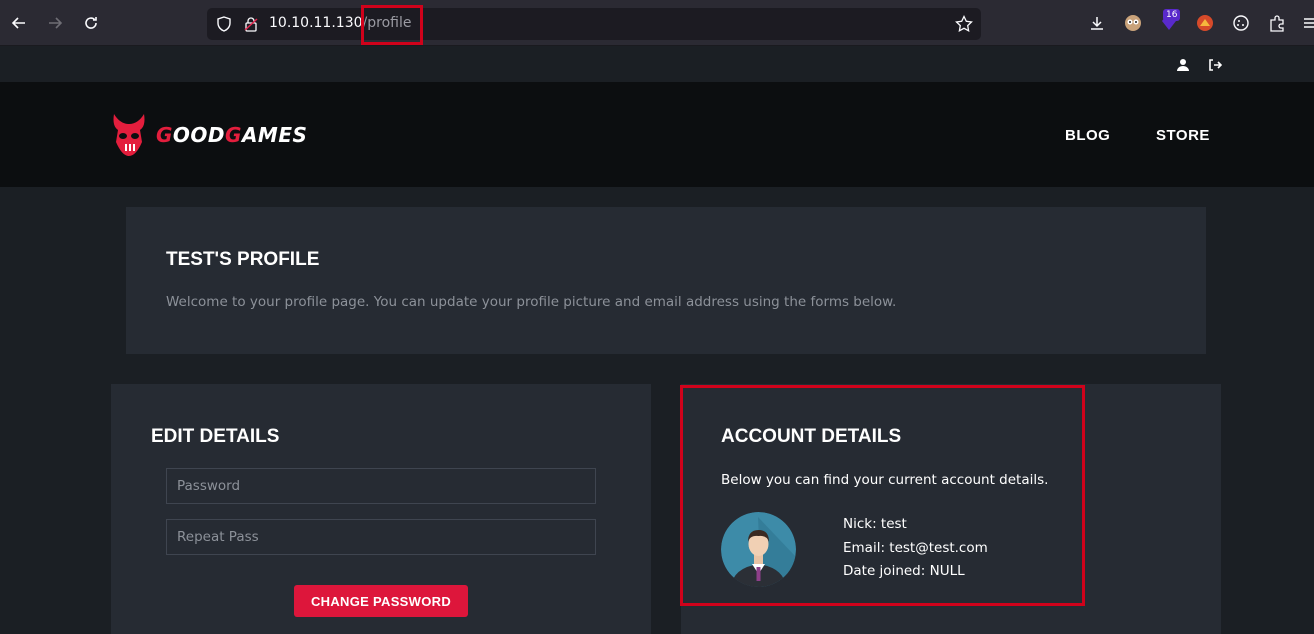  Describe the element at coordinates (1172, 15) in the screenshot. I see `extension-badge: 16` at that location.